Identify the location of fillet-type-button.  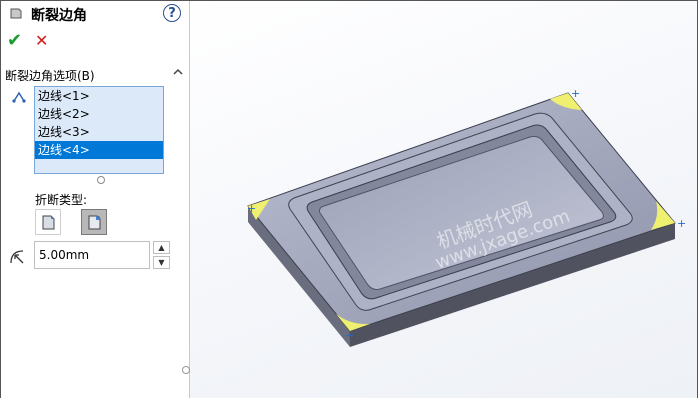
(94, 222).